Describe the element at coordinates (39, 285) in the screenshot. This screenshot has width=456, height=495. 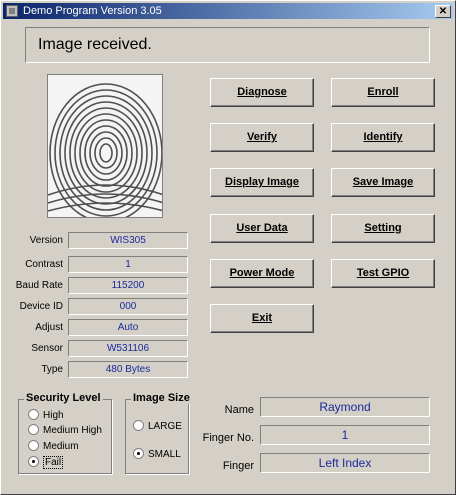
I see `baud-rate-label: Baud Rate` at that location.